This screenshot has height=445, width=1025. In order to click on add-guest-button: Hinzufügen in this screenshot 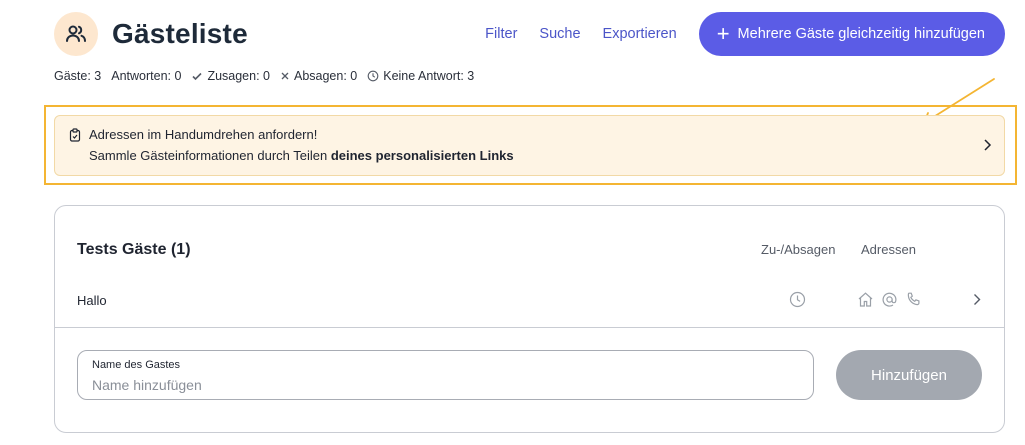, I will do `click(909, 375)`.